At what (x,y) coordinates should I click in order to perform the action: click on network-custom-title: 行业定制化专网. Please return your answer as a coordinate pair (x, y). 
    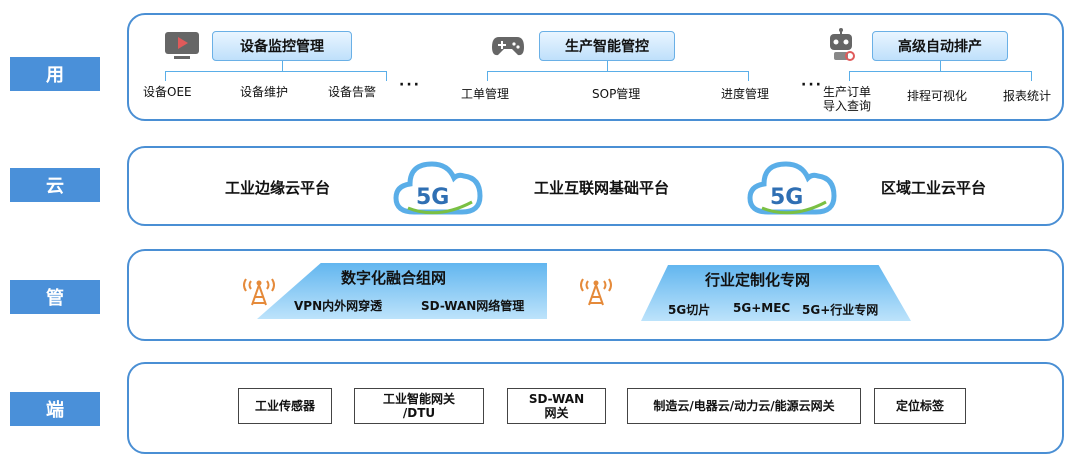
    Looking at the image, I should click on (758, 280).